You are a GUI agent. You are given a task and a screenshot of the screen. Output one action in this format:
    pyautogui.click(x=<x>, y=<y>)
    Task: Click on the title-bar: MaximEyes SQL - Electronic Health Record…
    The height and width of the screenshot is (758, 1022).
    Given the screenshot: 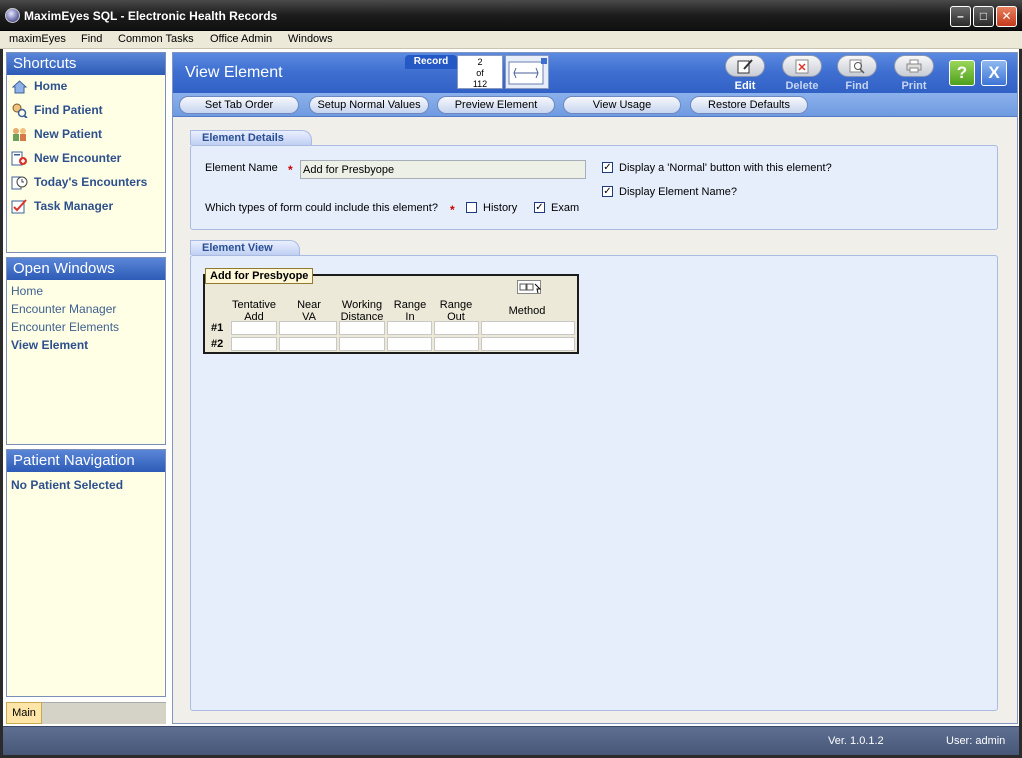 What is the action you would take?
    pyautogui.click(x=511, y=15)
    